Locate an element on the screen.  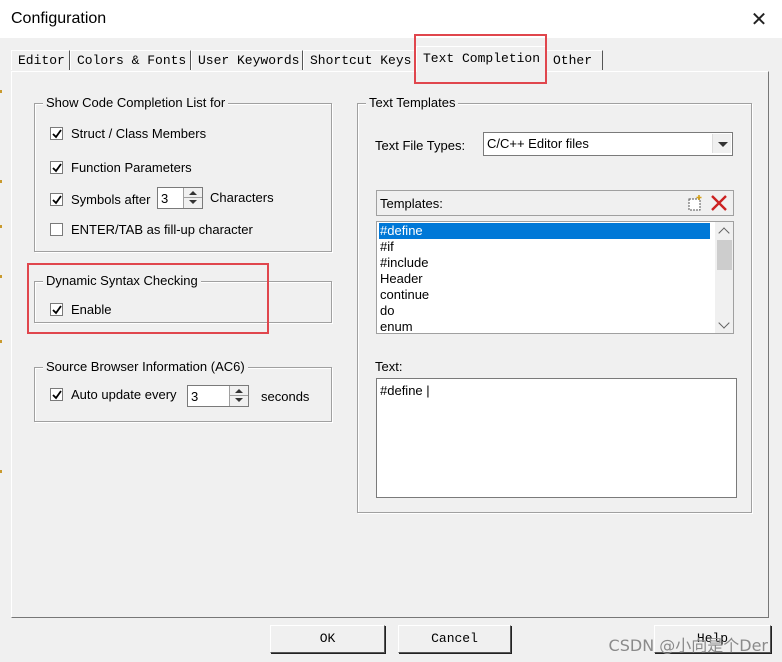
dropdown-button is located at coordinates (721, 143).